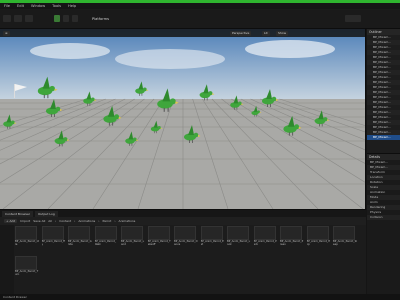 The image size is (400, 300). I want to click on asset-name: BP_Anim_Parrot_Sleep, so click(345, 243).